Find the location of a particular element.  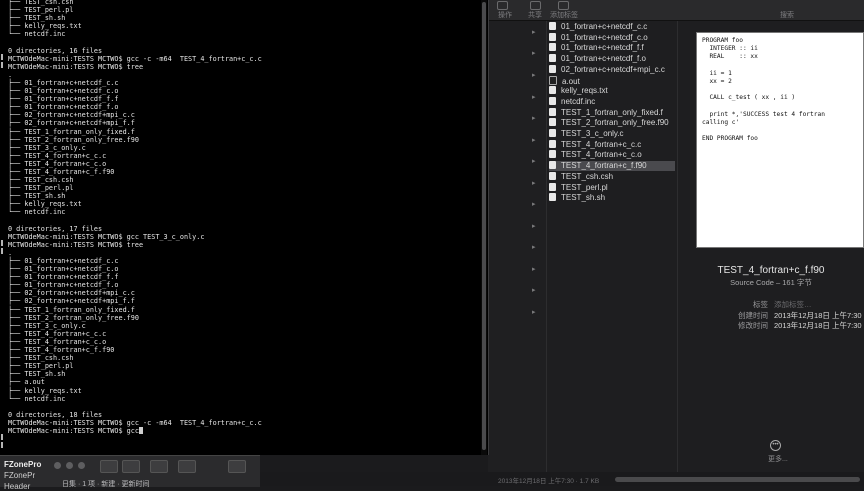

list-view-button is located at coordinates (131, 466).